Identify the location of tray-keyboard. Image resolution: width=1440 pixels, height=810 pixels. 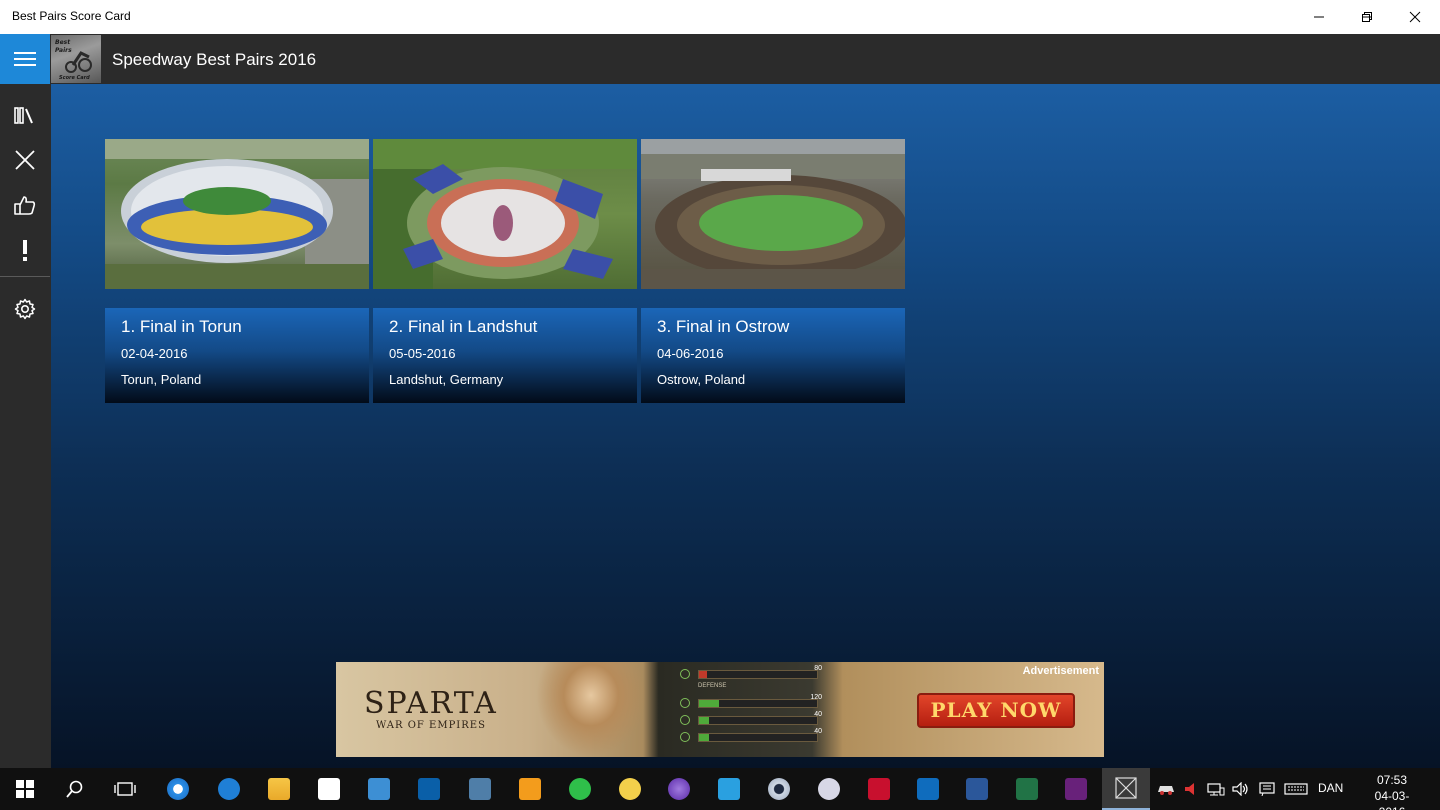
(1296, 789).